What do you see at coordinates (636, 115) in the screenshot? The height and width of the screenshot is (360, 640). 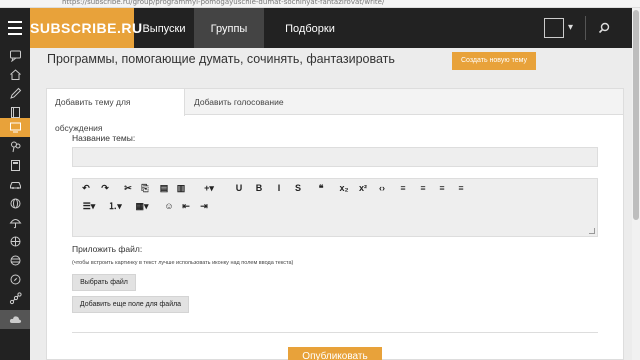 I see `scrollbar-thumb` at bounding box center [636, 115].